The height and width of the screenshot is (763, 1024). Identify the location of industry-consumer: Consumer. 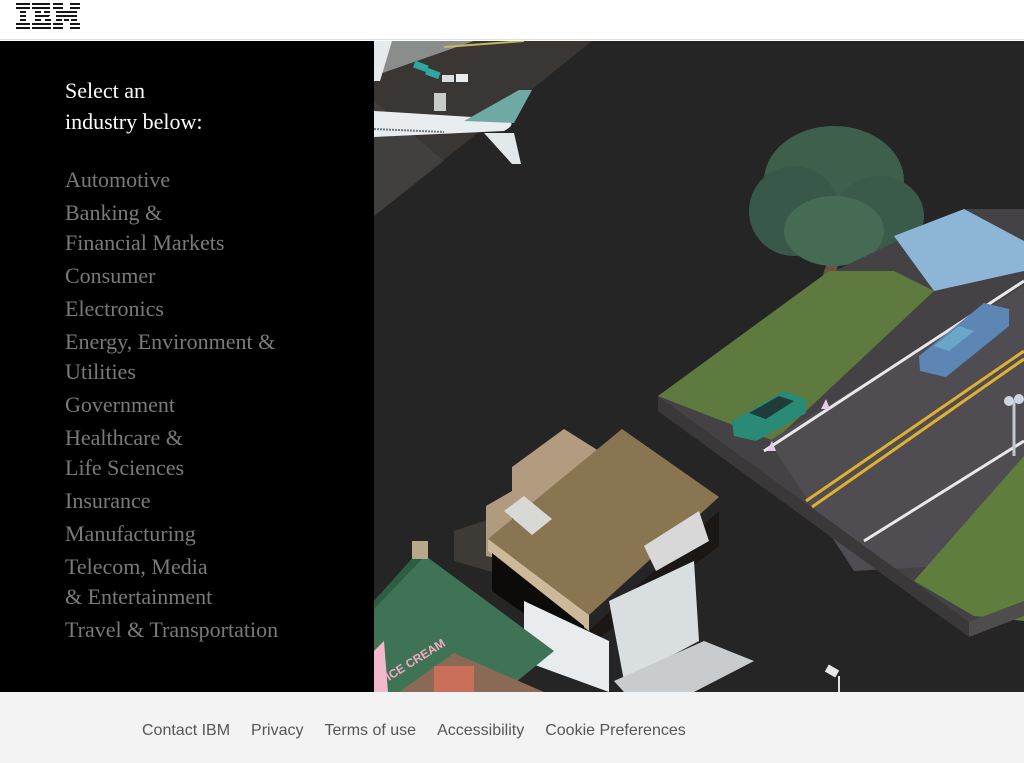
(215, 276).